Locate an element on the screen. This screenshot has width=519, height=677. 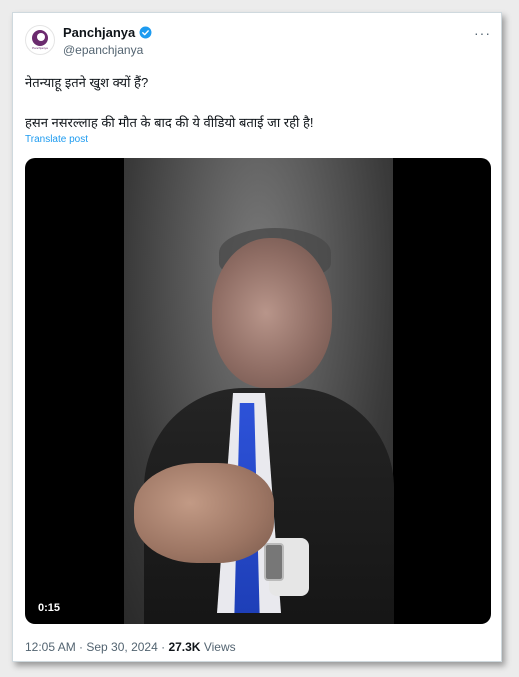
views-label: Views is located at coordinates (218, 647).